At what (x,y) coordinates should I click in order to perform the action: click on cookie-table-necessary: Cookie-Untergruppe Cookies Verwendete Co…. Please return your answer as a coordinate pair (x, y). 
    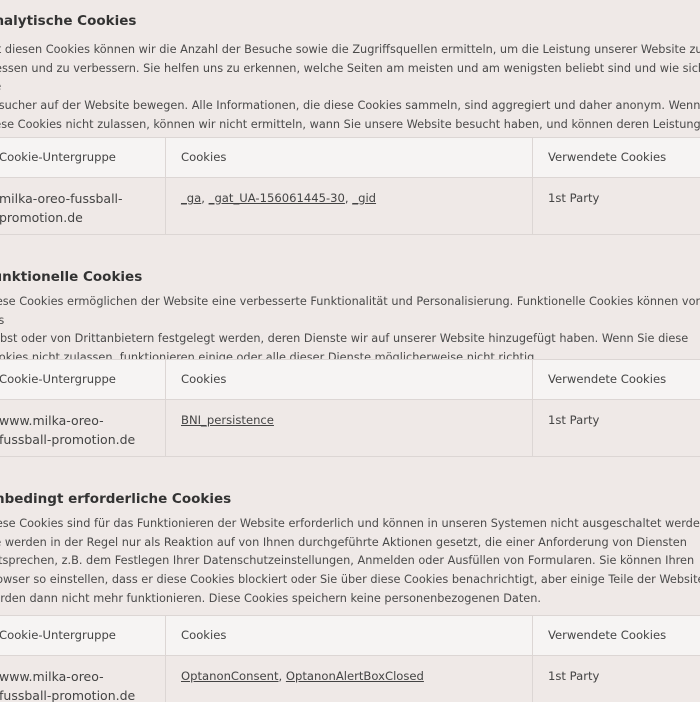
    Looking at the image, I should click on (350, 658).